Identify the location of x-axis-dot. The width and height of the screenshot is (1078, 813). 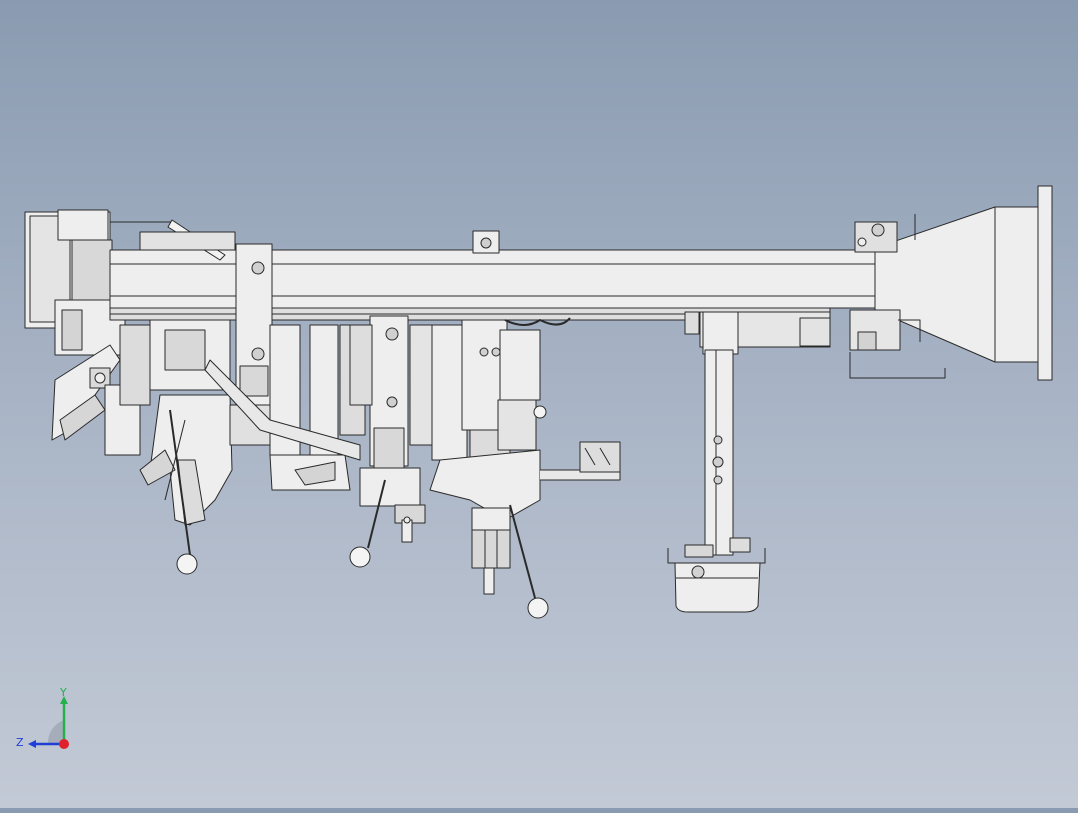
(64, 744).